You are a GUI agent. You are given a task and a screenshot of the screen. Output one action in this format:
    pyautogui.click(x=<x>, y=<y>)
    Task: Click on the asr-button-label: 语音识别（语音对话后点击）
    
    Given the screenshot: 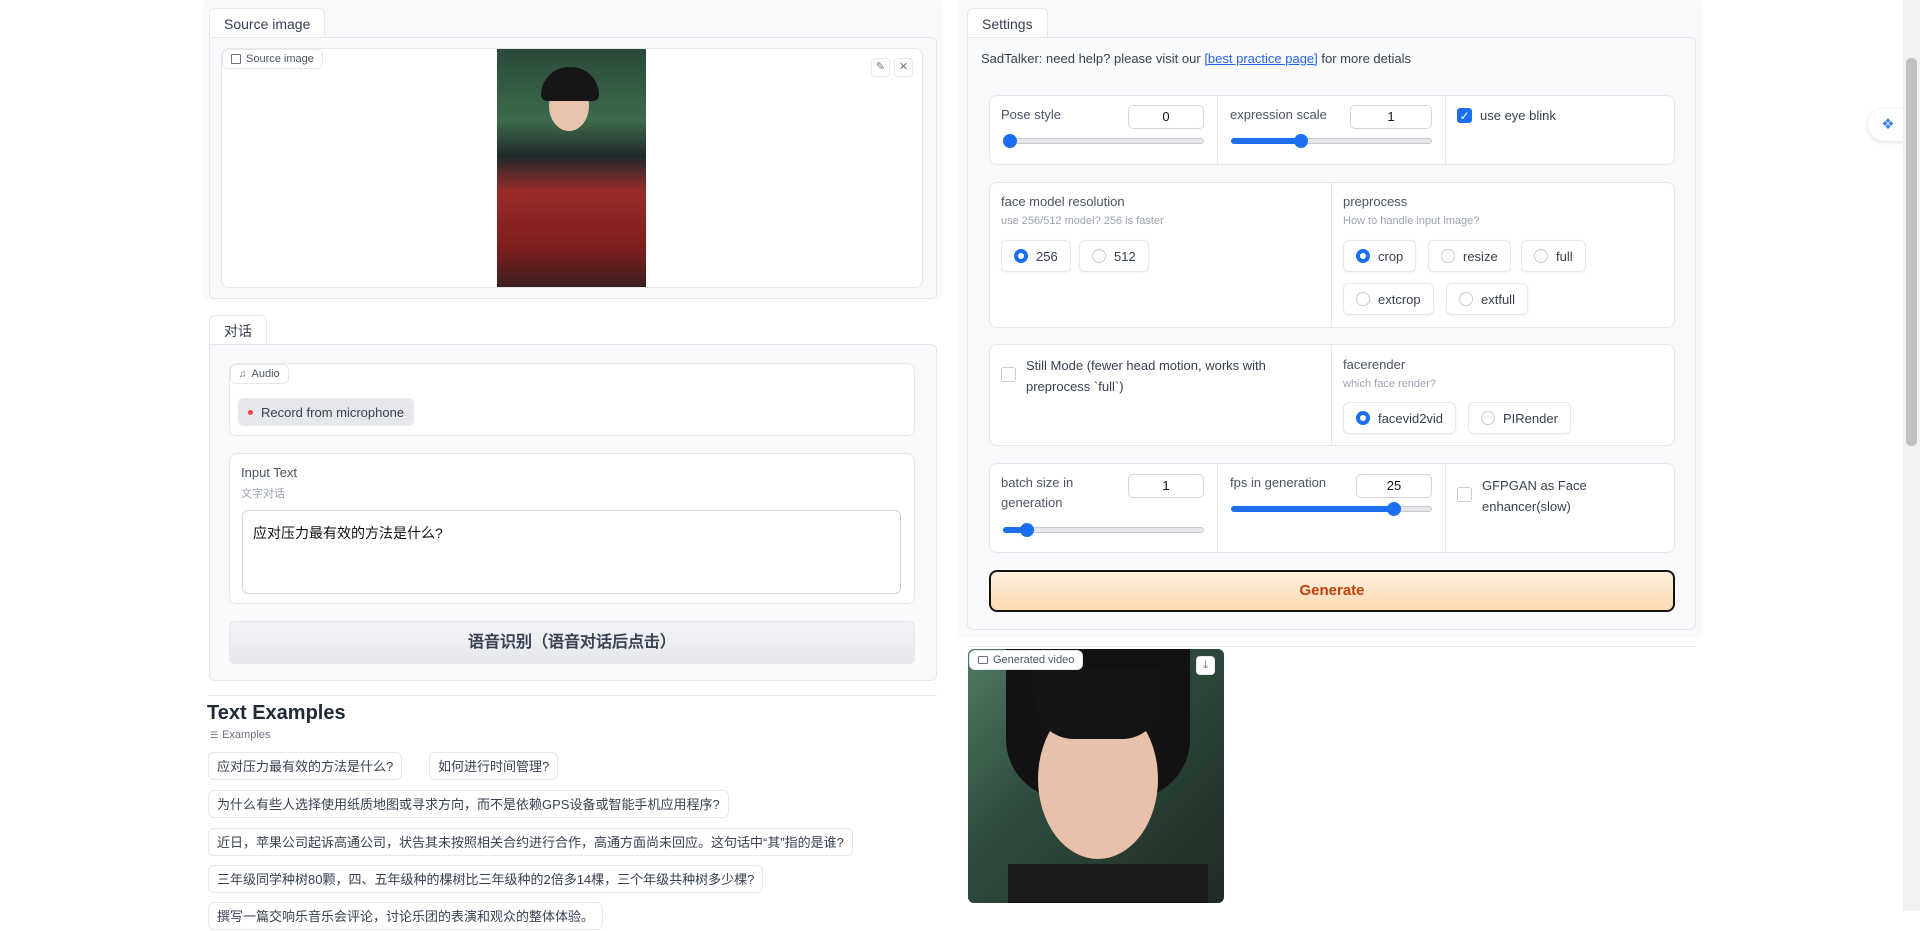 What is the action you would take?
    pyautogui.click(x=571, y=642)
    